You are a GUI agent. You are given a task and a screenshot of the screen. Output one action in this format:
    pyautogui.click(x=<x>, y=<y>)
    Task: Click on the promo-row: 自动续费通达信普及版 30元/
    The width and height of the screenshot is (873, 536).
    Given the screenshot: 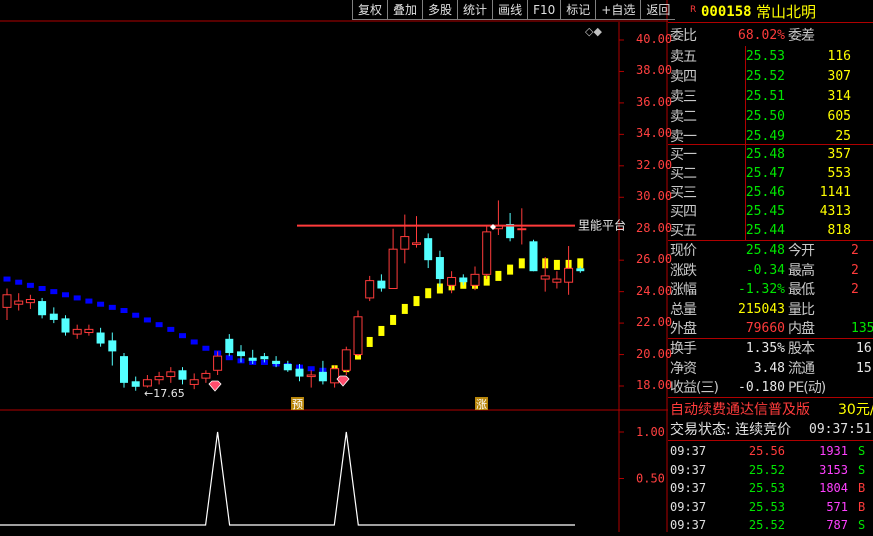 What is the action you would take?
    pyautogui.click(x=770, y=410)
    